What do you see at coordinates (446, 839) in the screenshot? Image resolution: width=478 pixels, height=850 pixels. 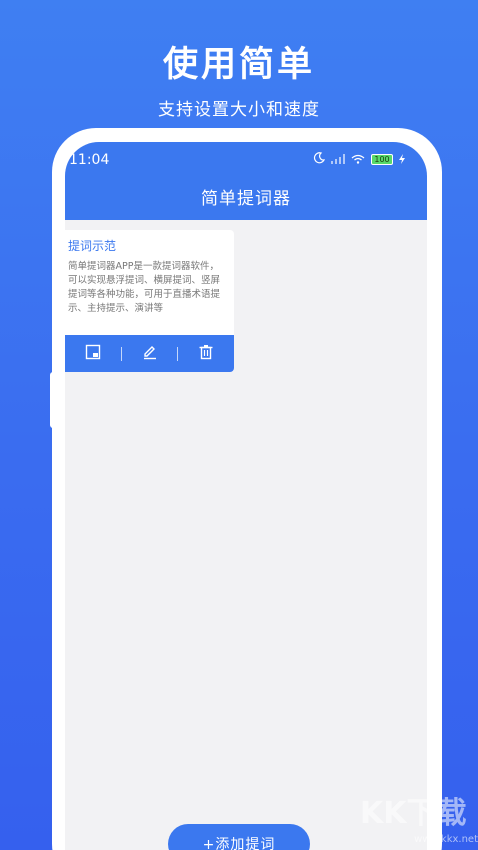 I see `watermark-url: www.kkx.net` at bounding box center [446, 839].